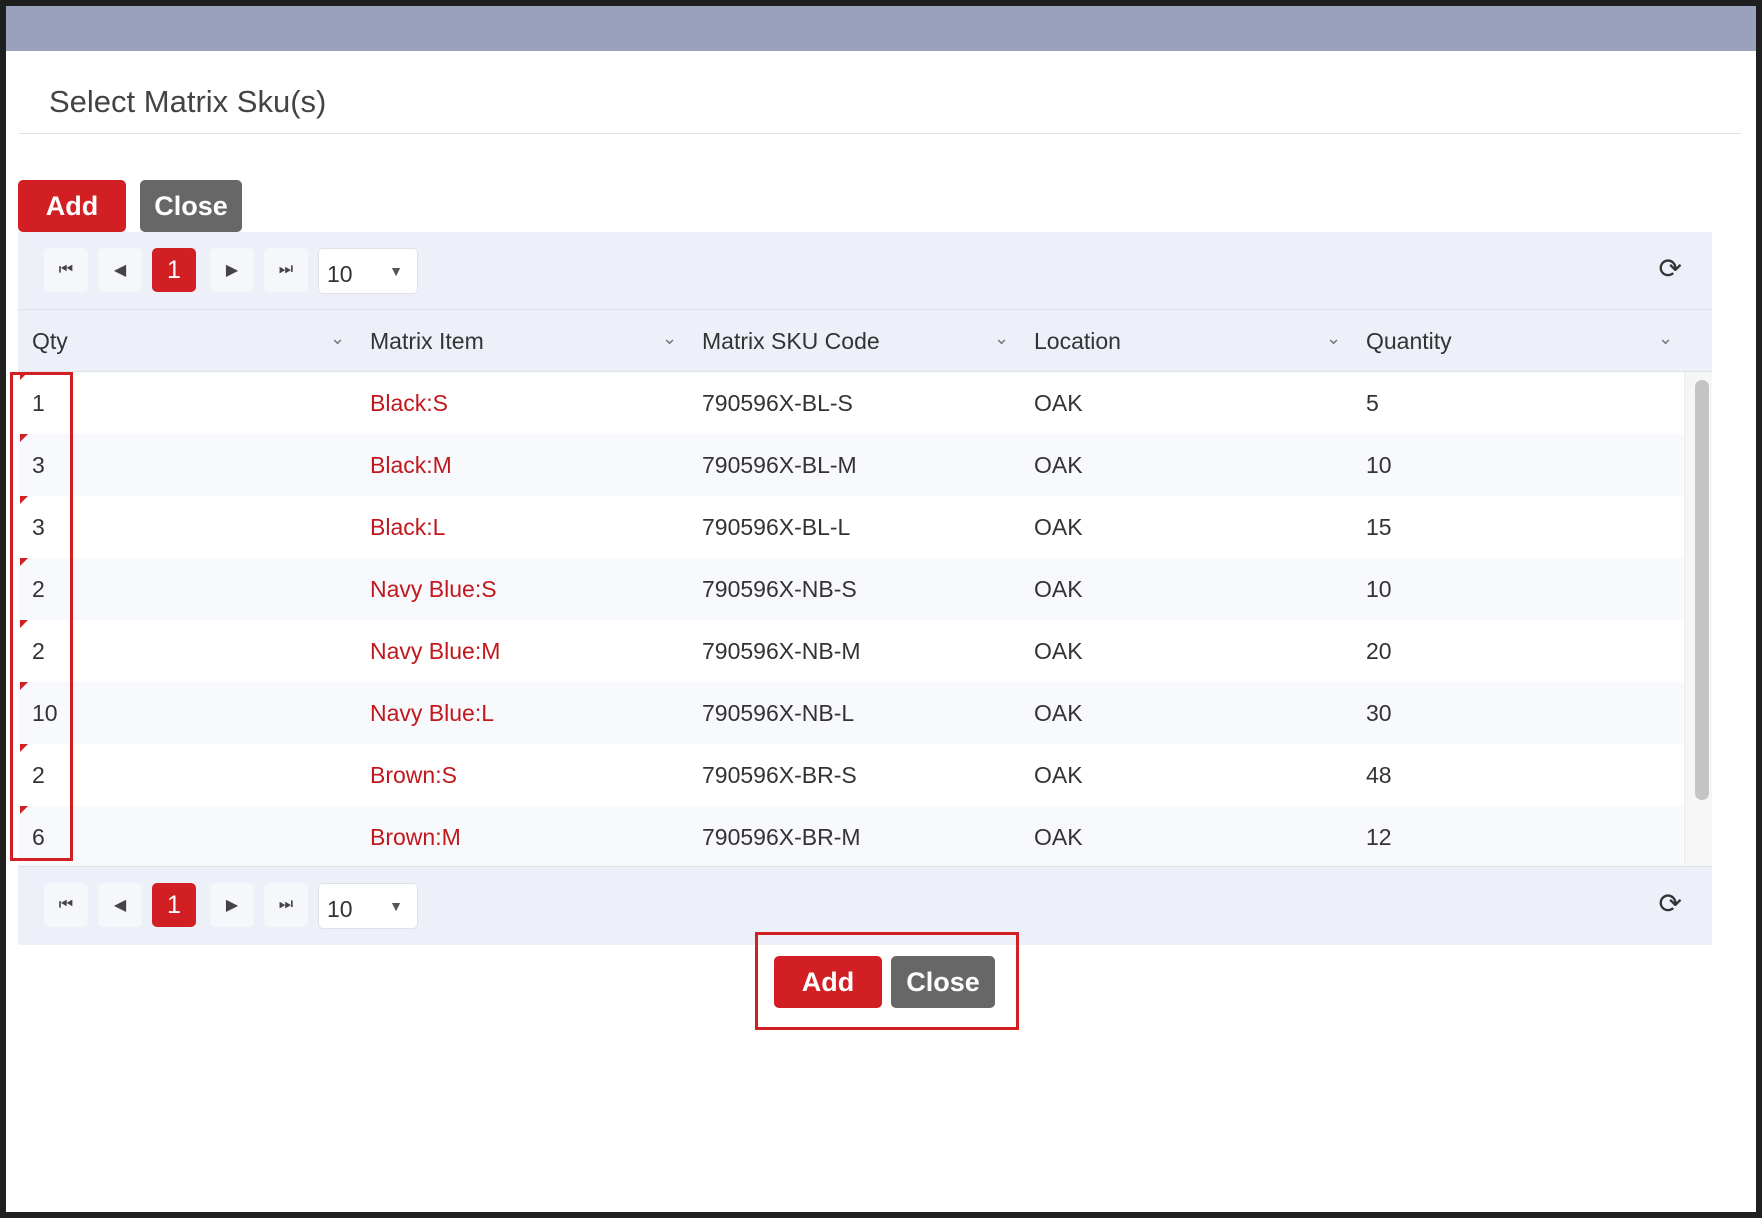 The width and height of the screenshot is (1762, 1218). I want to click on dialog-titlebar, so click(881, 28).